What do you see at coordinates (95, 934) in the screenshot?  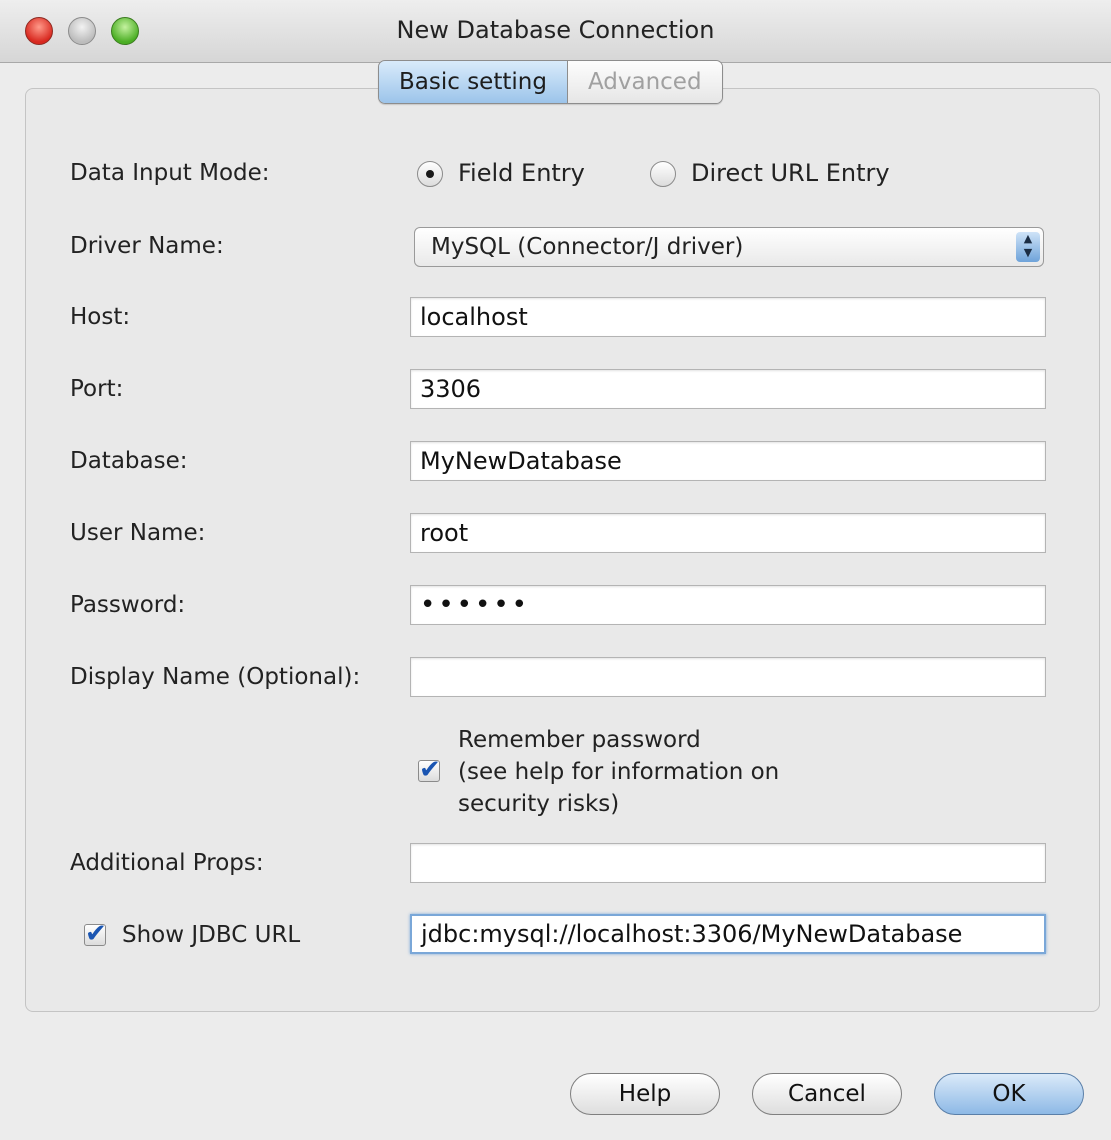 I see `show-jdbc-url-checkbox: ✔` at bounding box center [95, 934].